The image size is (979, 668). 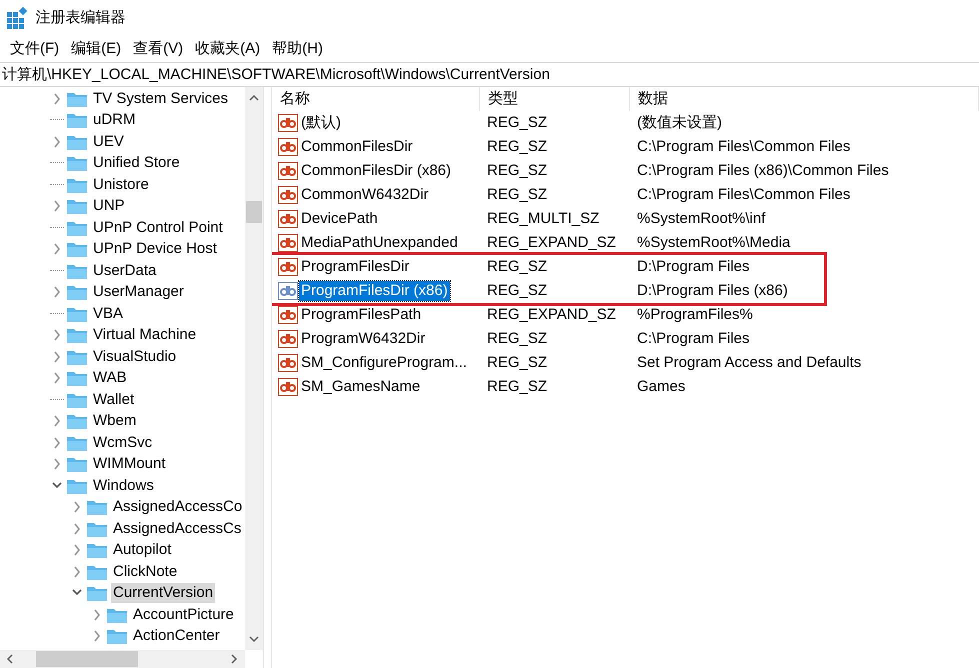 What do you see at coordinates (376, 99) in the screenshot?
I see `column-header: 名称` at bounding box center [376, 99].